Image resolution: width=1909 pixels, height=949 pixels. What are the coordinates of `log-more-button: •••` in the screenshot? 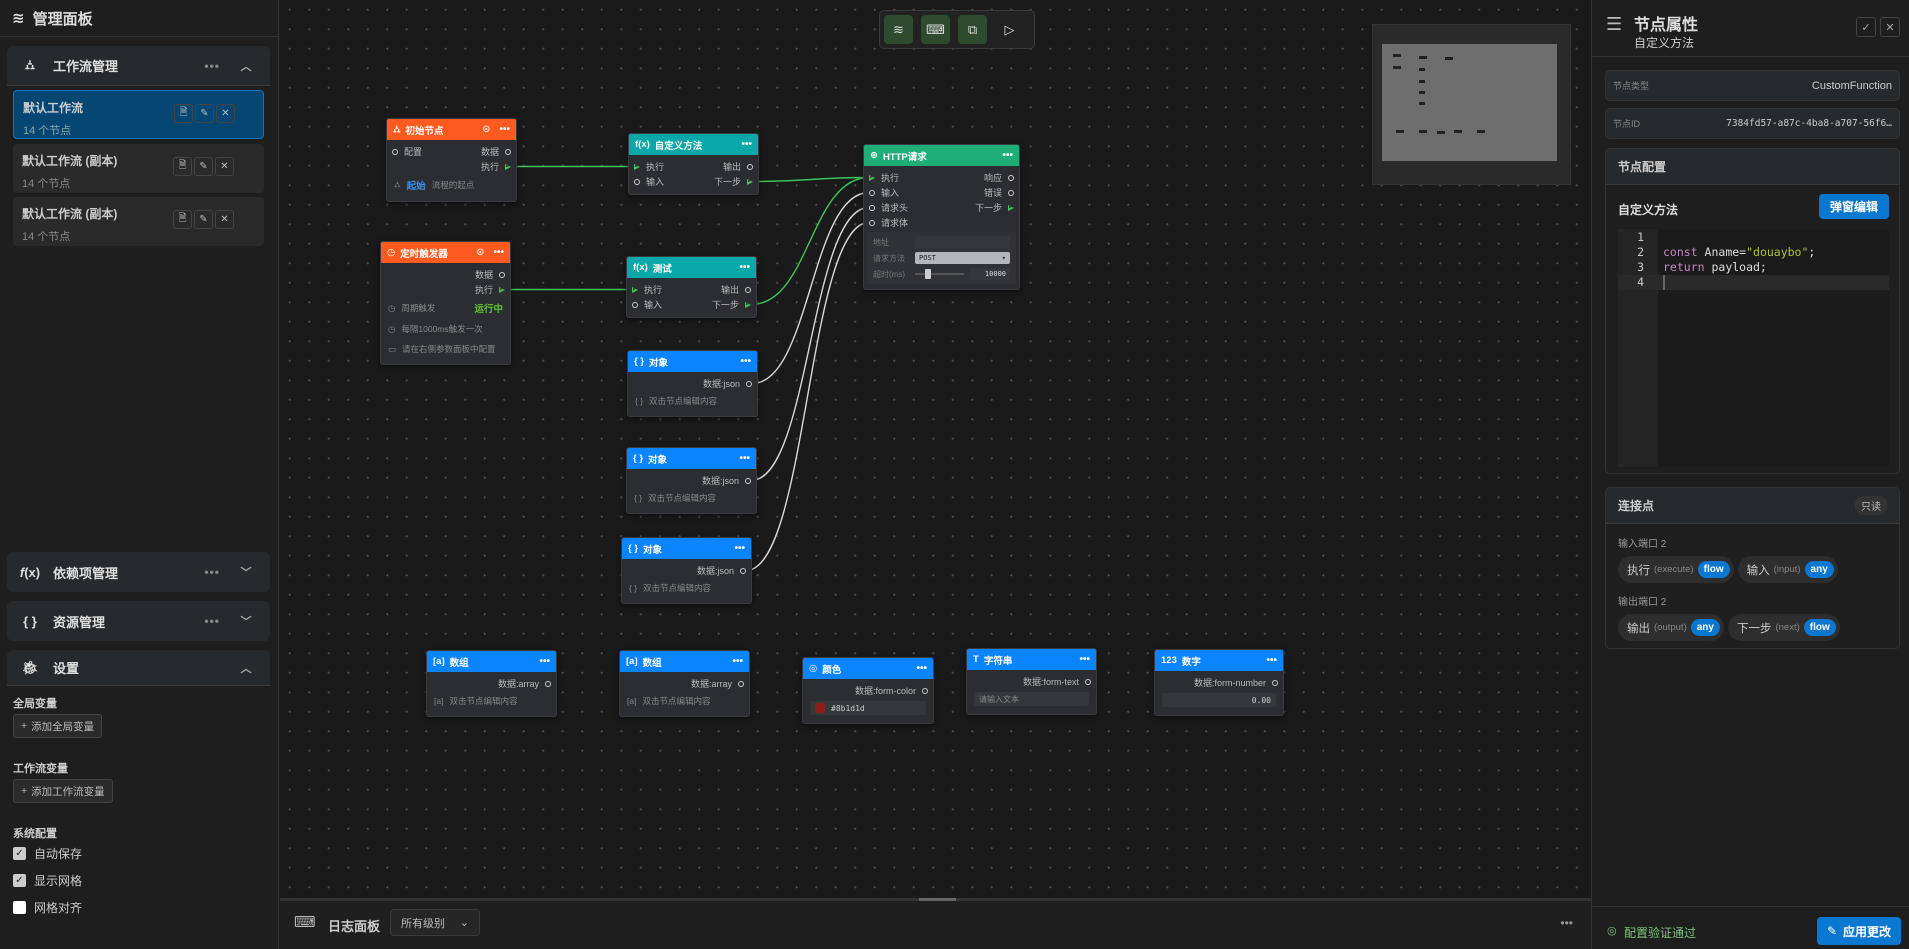 It's located at (1566, 923).